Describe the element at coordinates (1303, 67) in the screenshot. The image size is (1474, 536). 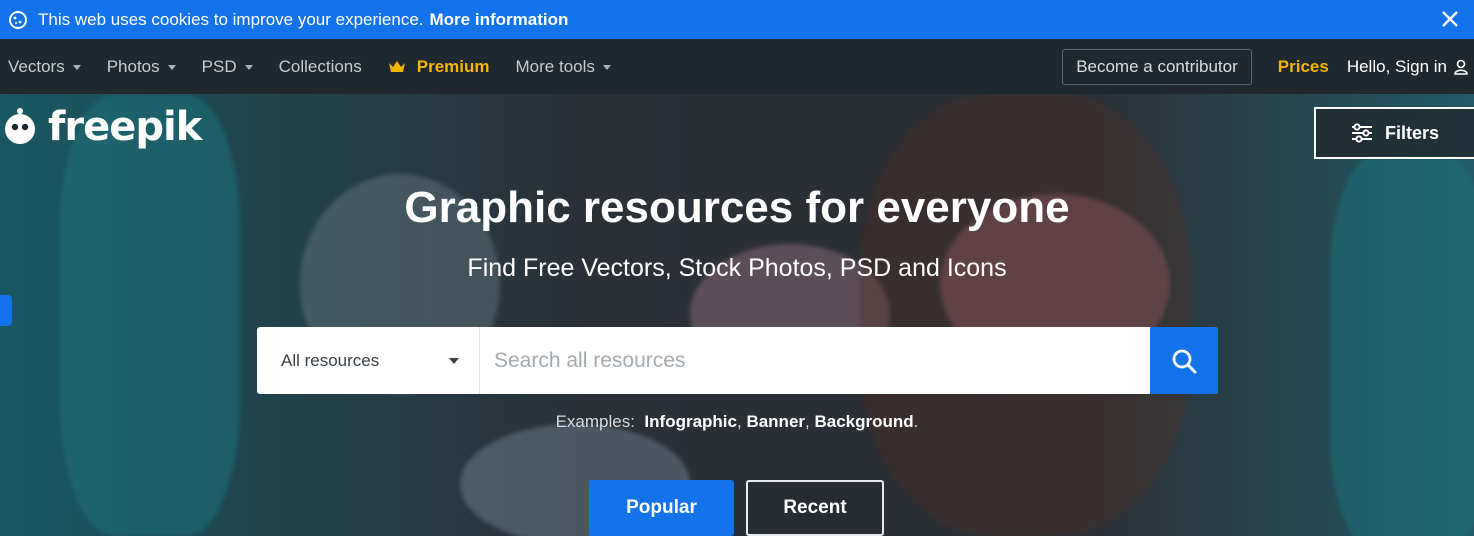
I see `prices-link: Prices` at that location.